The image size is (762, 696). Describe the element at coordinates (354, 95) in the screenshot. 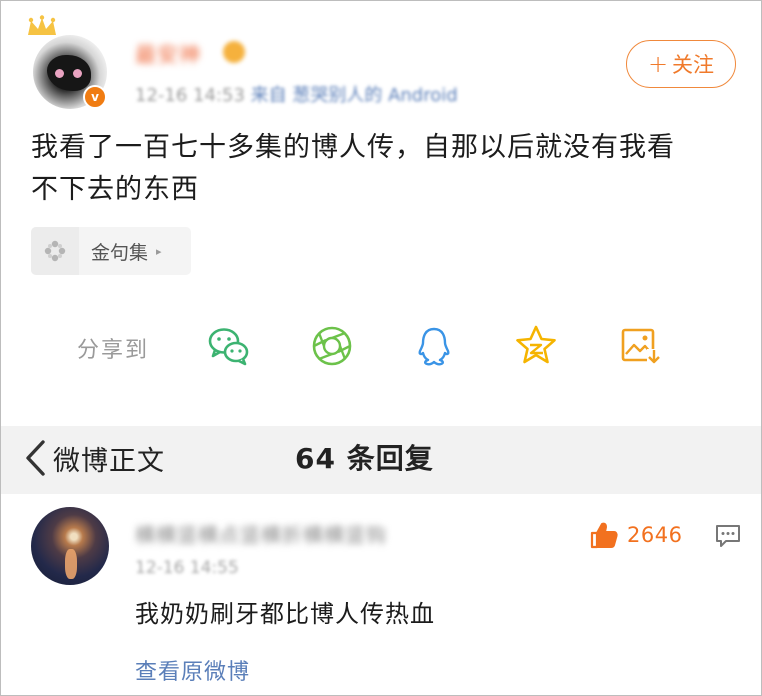

I see `post-source: 来自 葱哭别人的 Android` at that location.